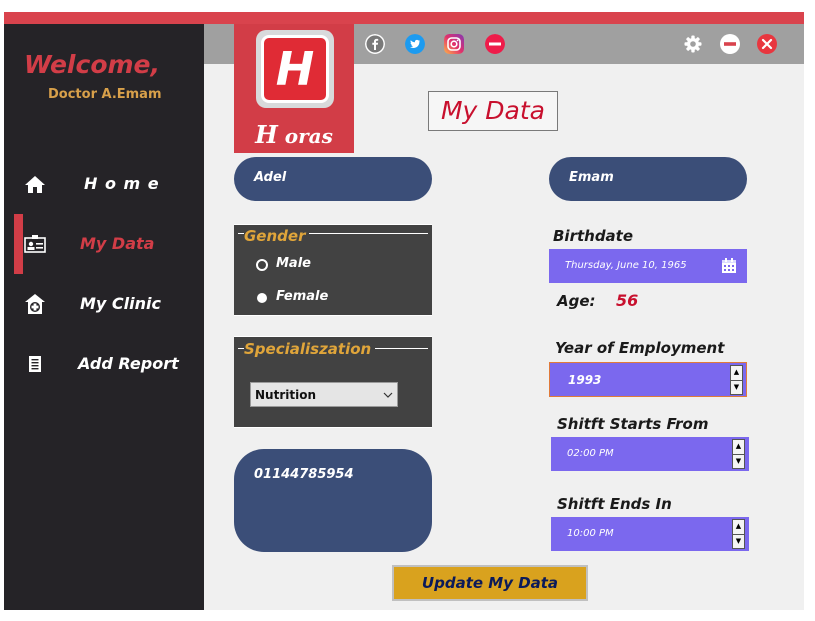  Describe the element at coordinates (302, 296) in the screenshot. I see `radio-female-label: Female` at that location.